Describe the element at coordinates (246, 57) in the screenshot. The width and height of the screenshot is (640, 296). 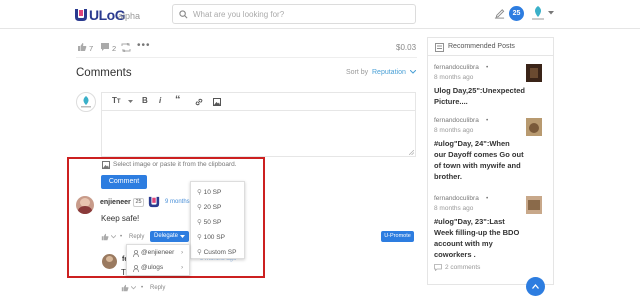
I see `action-bar-divider` at that location.